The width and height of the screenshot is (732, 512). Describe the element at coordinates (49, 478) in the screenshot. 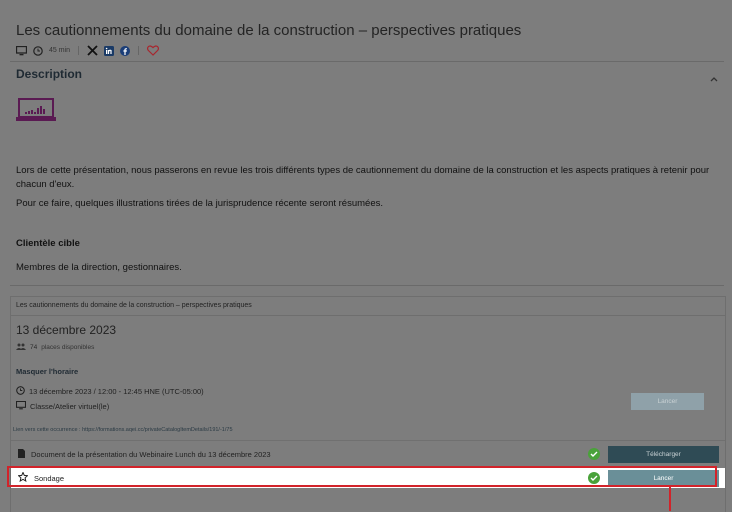

I see `survey-title: Sondage` at that location.